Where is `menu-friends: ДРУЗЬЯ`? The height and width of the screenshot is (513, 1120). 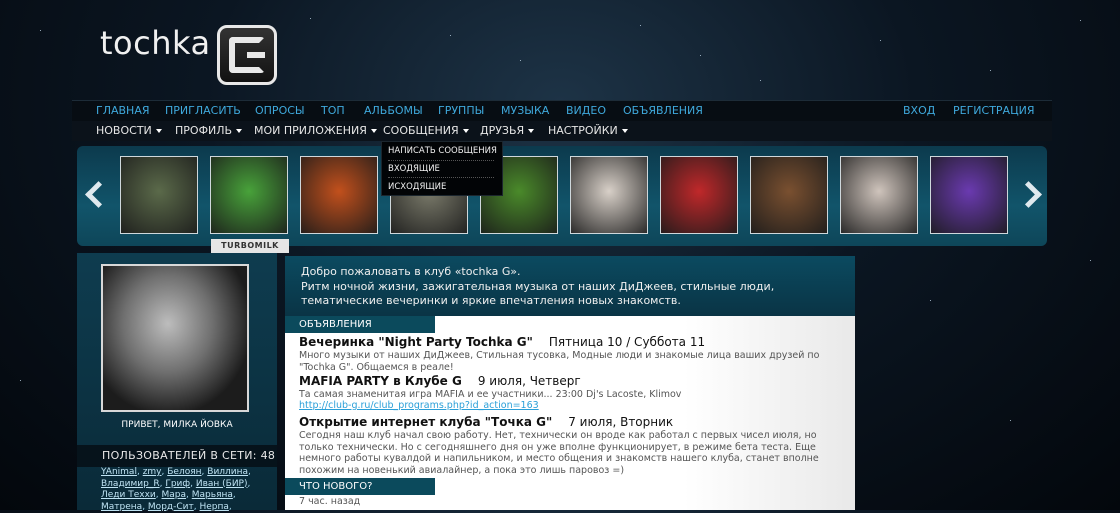
menu-friends: ДРУЗЬЯ is located at coordinates (507, 130).